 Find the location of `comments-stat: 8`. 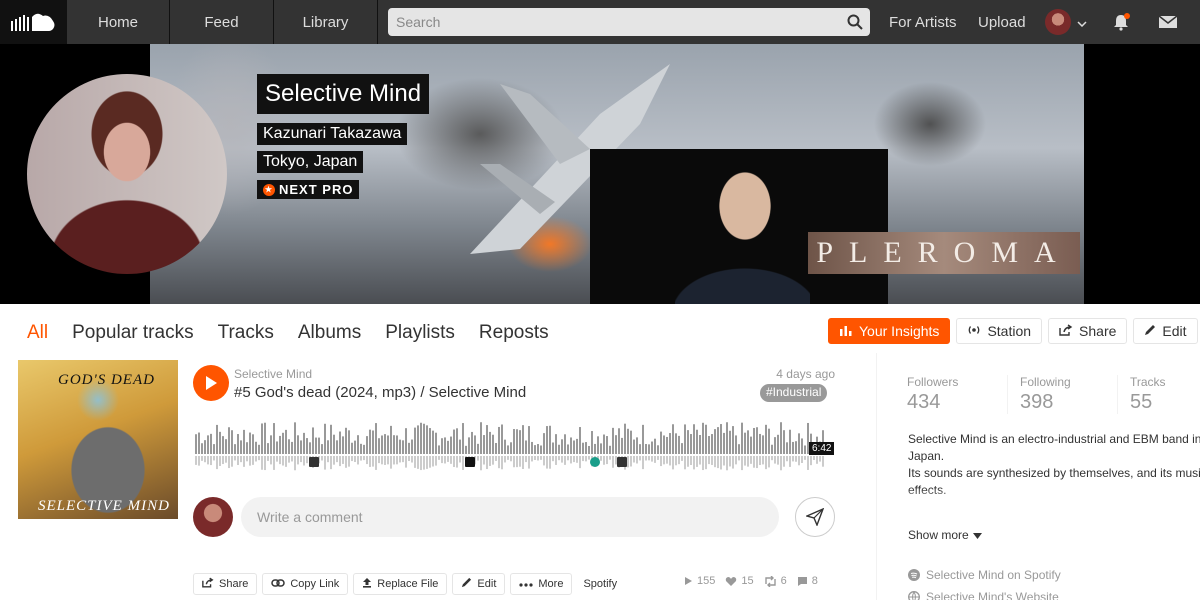

comments-stat: 8 is located at coordinates (807, 581).